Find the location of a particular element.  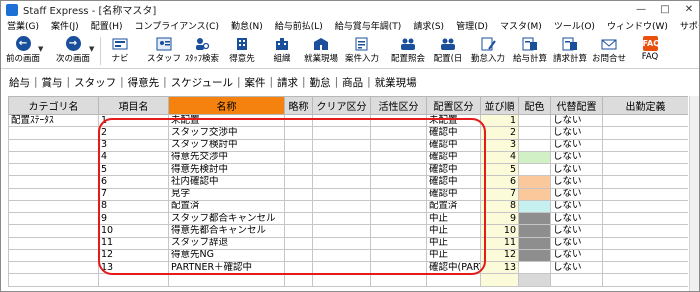

next-dropdown-icon: ▼ is located at coordinates (91, 49).